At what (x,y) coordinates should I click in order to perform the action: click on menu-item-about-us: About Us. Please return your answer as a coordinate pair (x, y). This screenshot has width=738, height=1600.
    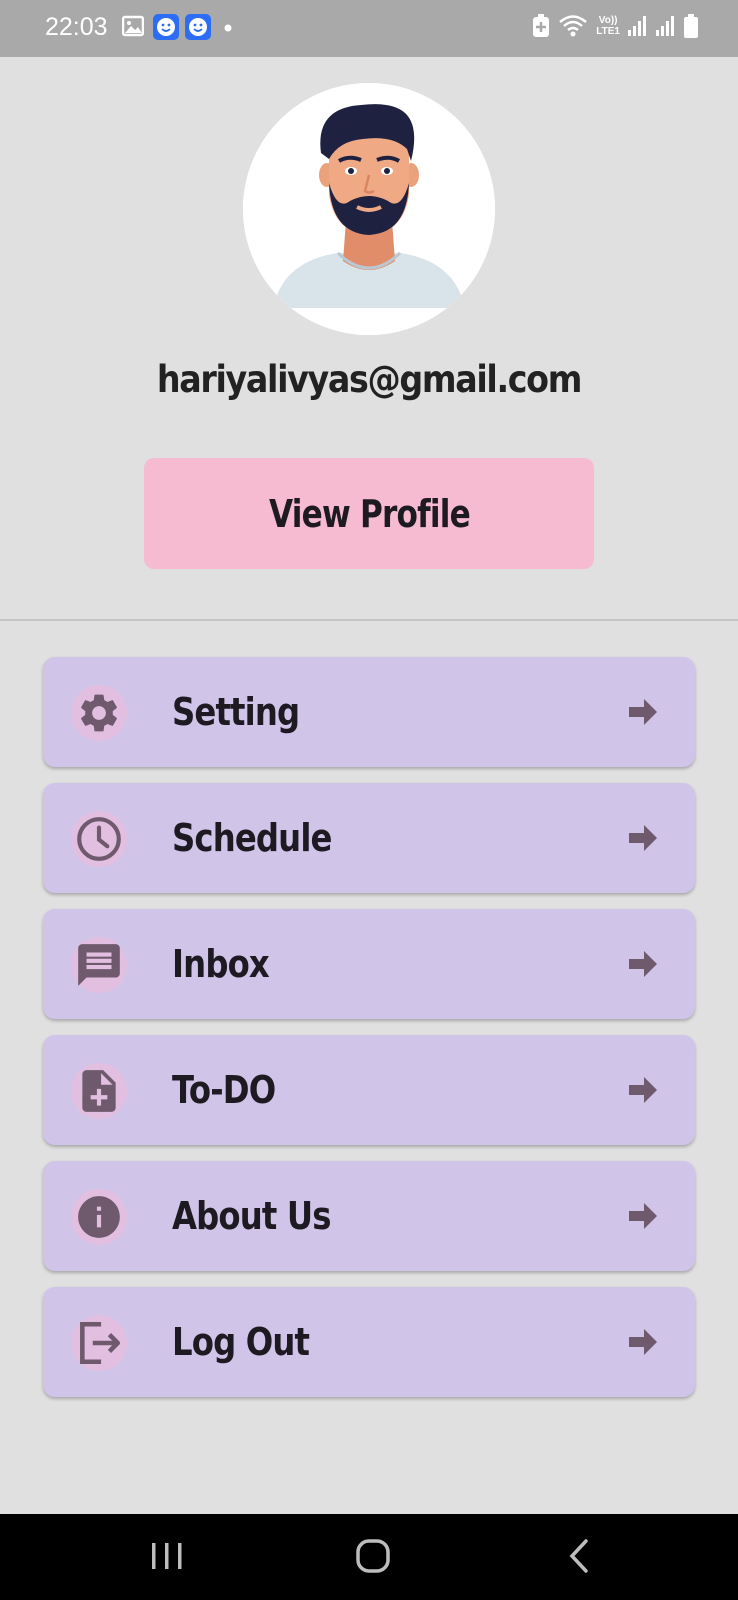
    Looking at the image, I should click on (369, 1216).